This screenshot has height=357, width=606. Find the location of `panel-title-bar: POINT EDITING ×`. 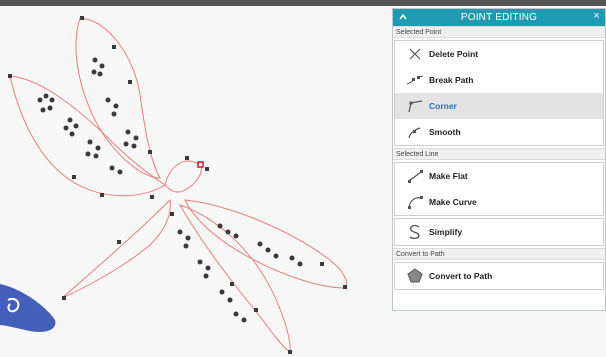

panel-title-bar: POINT EDITING × is located at coordinates (499, 17).